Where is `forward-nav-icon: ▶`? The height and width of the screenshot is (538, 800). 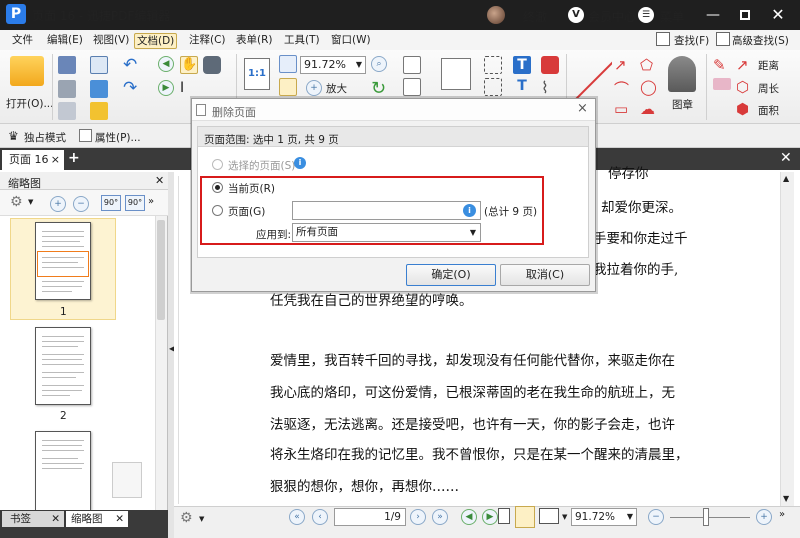 forward-nav-icon: ▶ is located at coordinates (166, 88).